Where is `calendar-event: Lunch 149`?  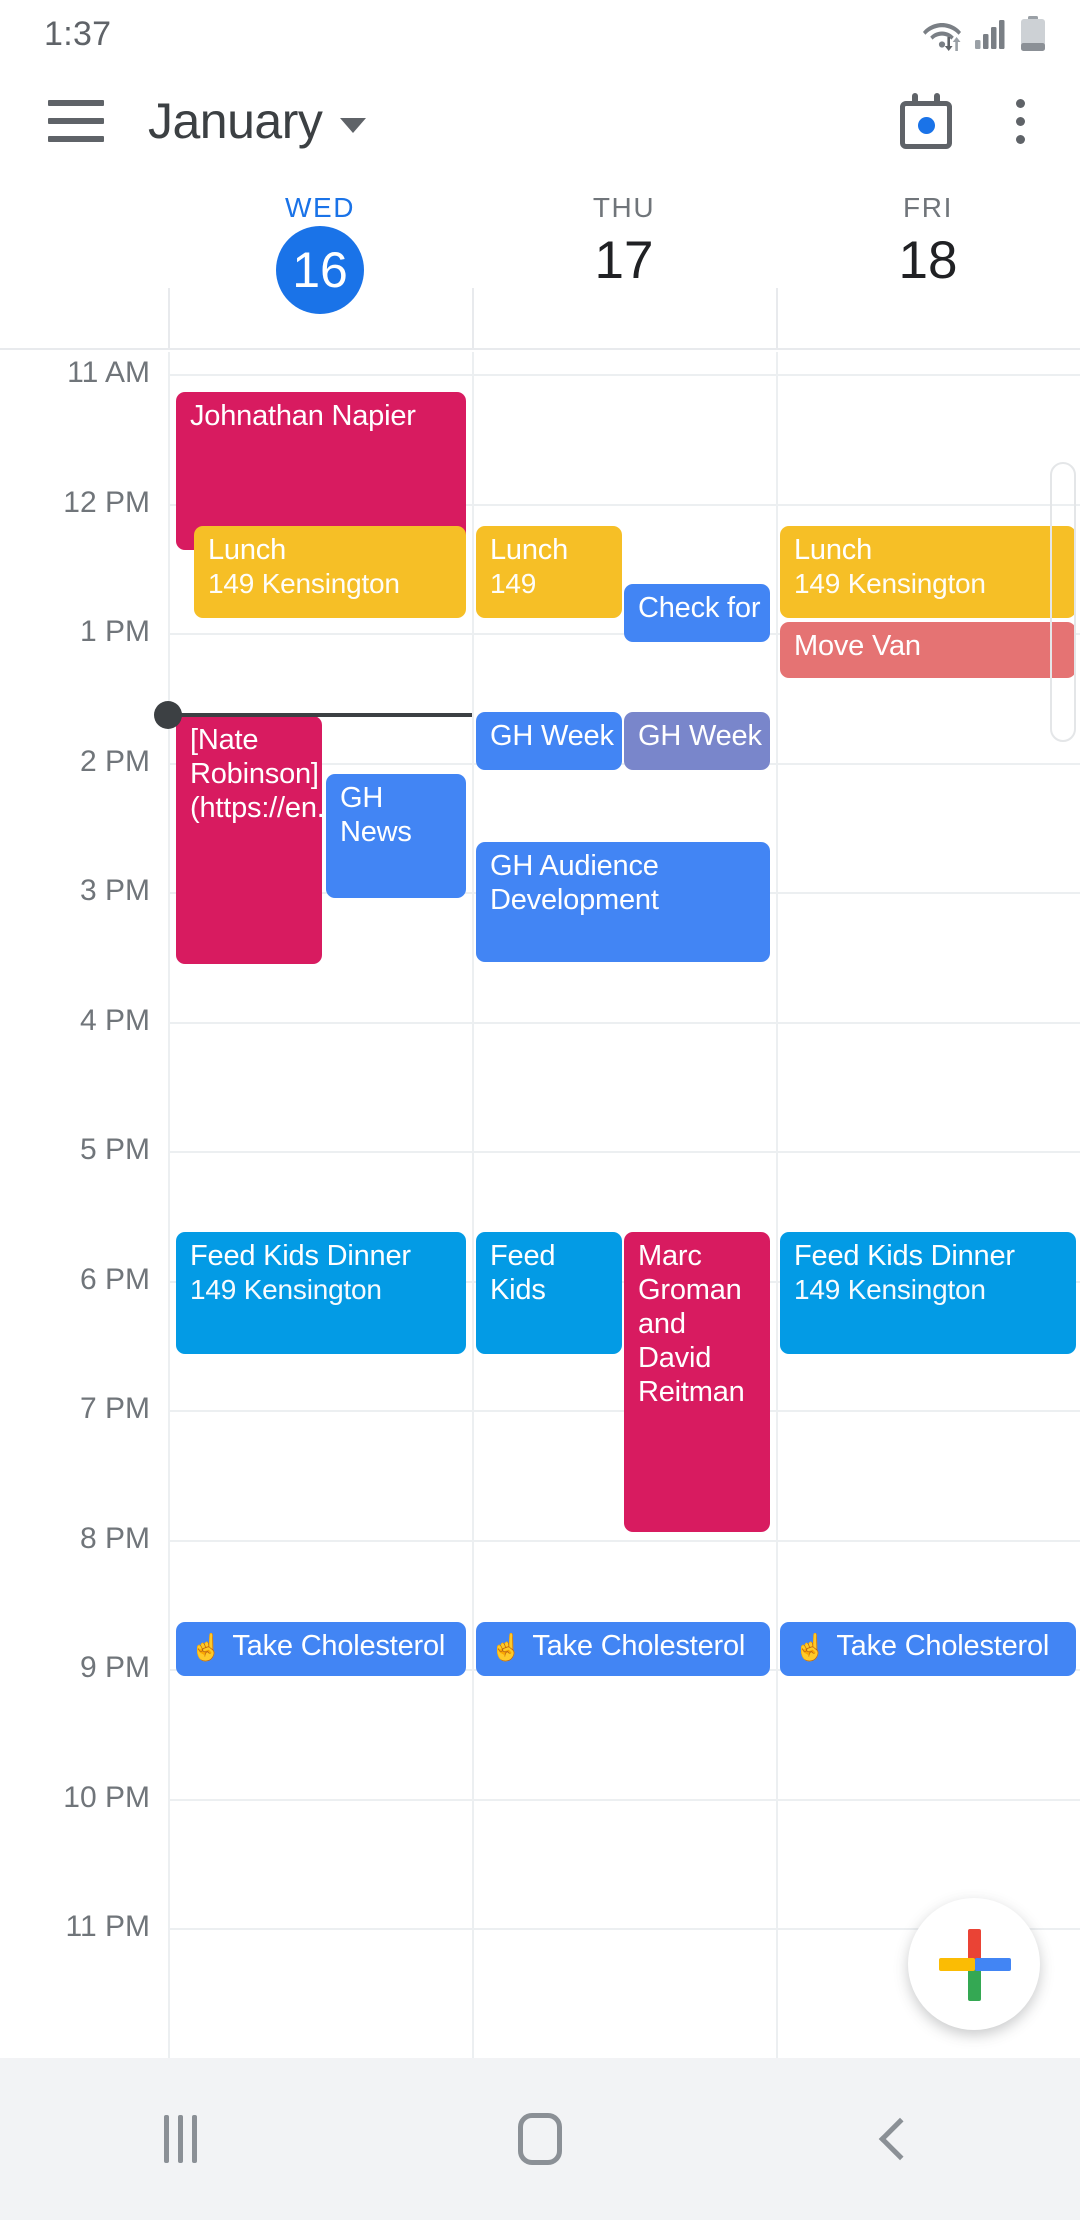
calendar-event: Lunch 149 is located at coordinates (549, 572).